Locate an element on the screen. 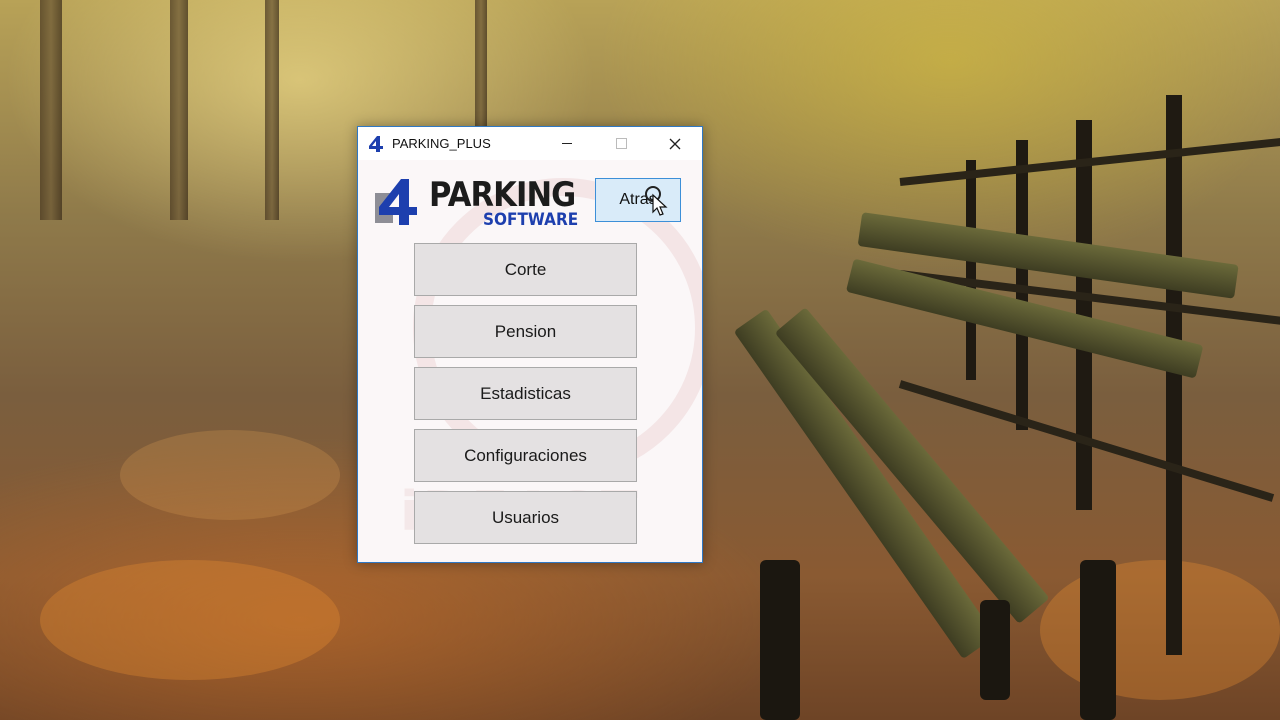  maximize-button is located at coordinates (621, 143).